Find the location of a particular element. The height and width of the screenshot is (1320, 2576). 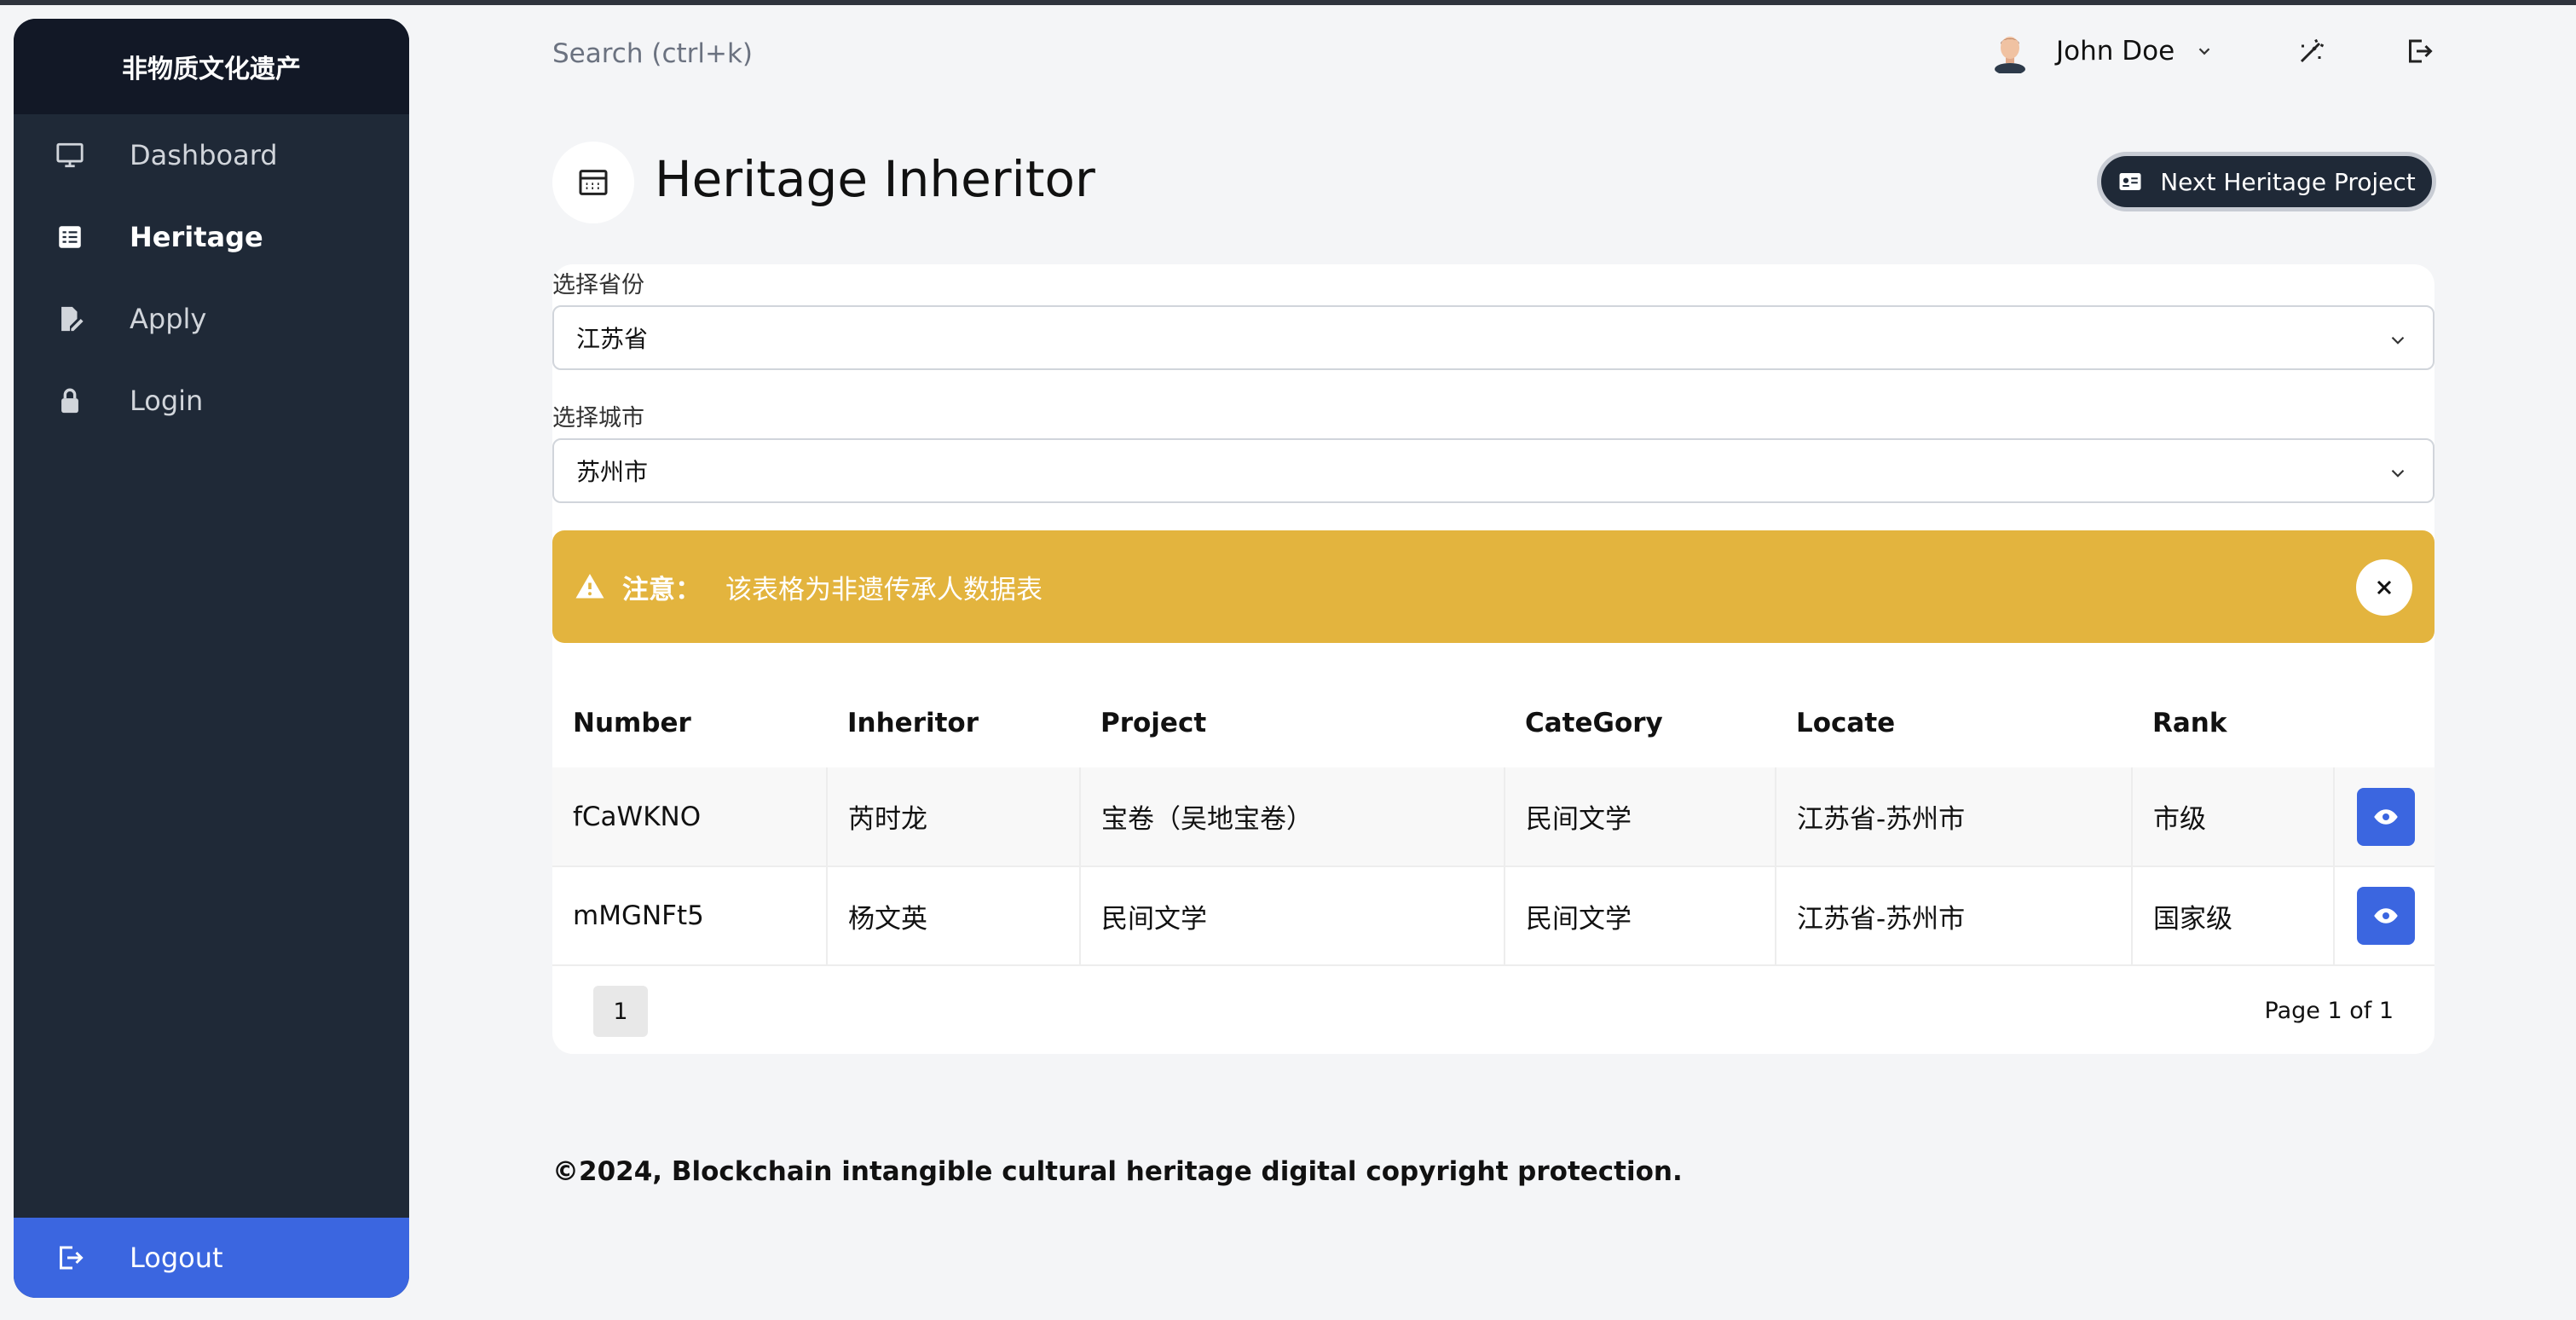

column-header-rank: Rank is located at coordinates (2233, 723).